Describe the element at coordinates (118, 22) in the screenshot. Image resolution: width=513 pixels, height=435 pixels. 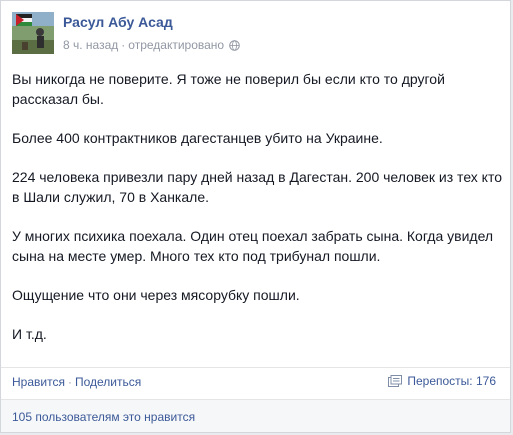
I see `author-name: Расул Абу Асад` at that location.